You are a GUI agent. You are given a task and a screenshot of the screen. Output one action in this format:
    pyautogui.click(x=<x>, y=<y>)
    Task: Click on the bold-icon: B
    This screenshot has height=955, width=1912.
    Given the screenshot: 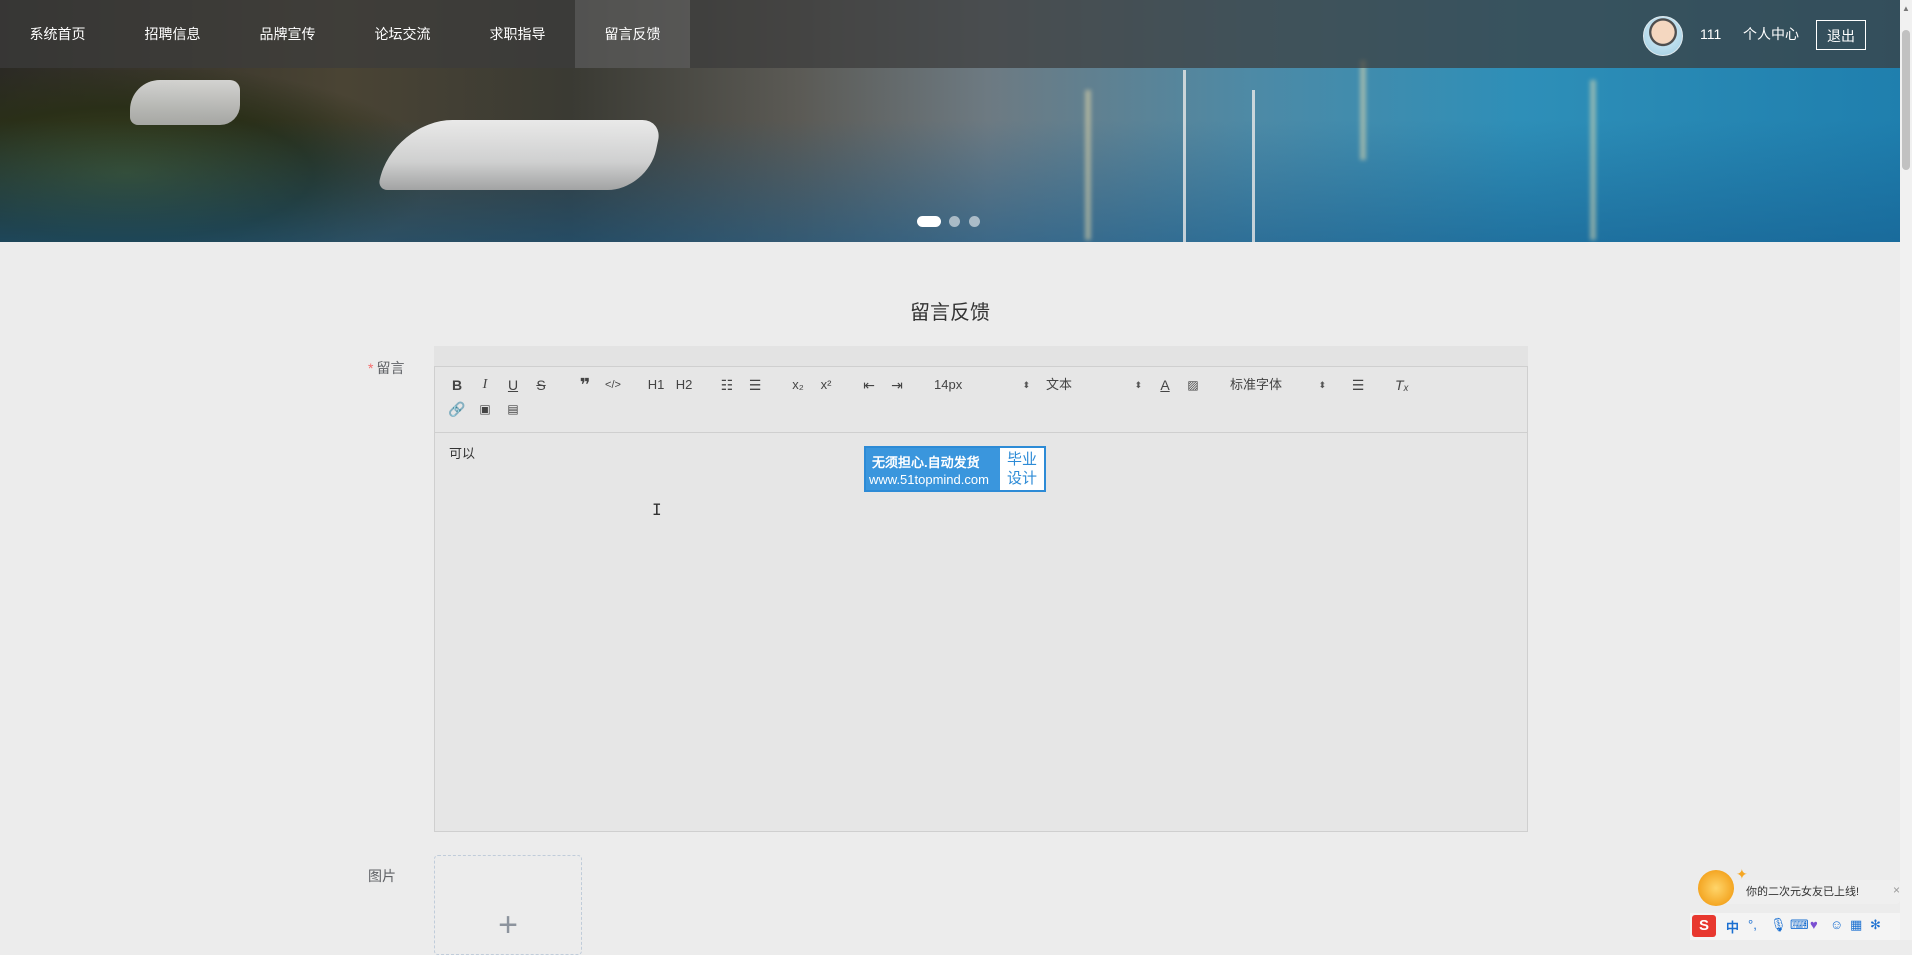 What is the action you would take?
    pyautogui.click(x=457, y=385)
    